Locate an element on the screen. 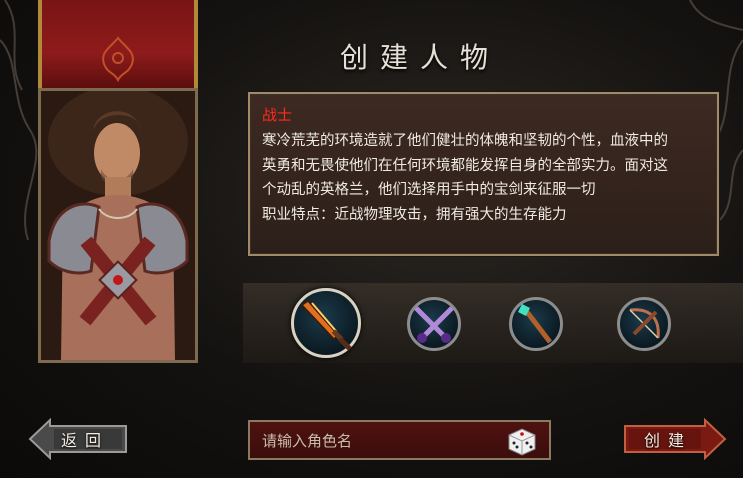  crossbow-icon is located at coordinates (644, 323).